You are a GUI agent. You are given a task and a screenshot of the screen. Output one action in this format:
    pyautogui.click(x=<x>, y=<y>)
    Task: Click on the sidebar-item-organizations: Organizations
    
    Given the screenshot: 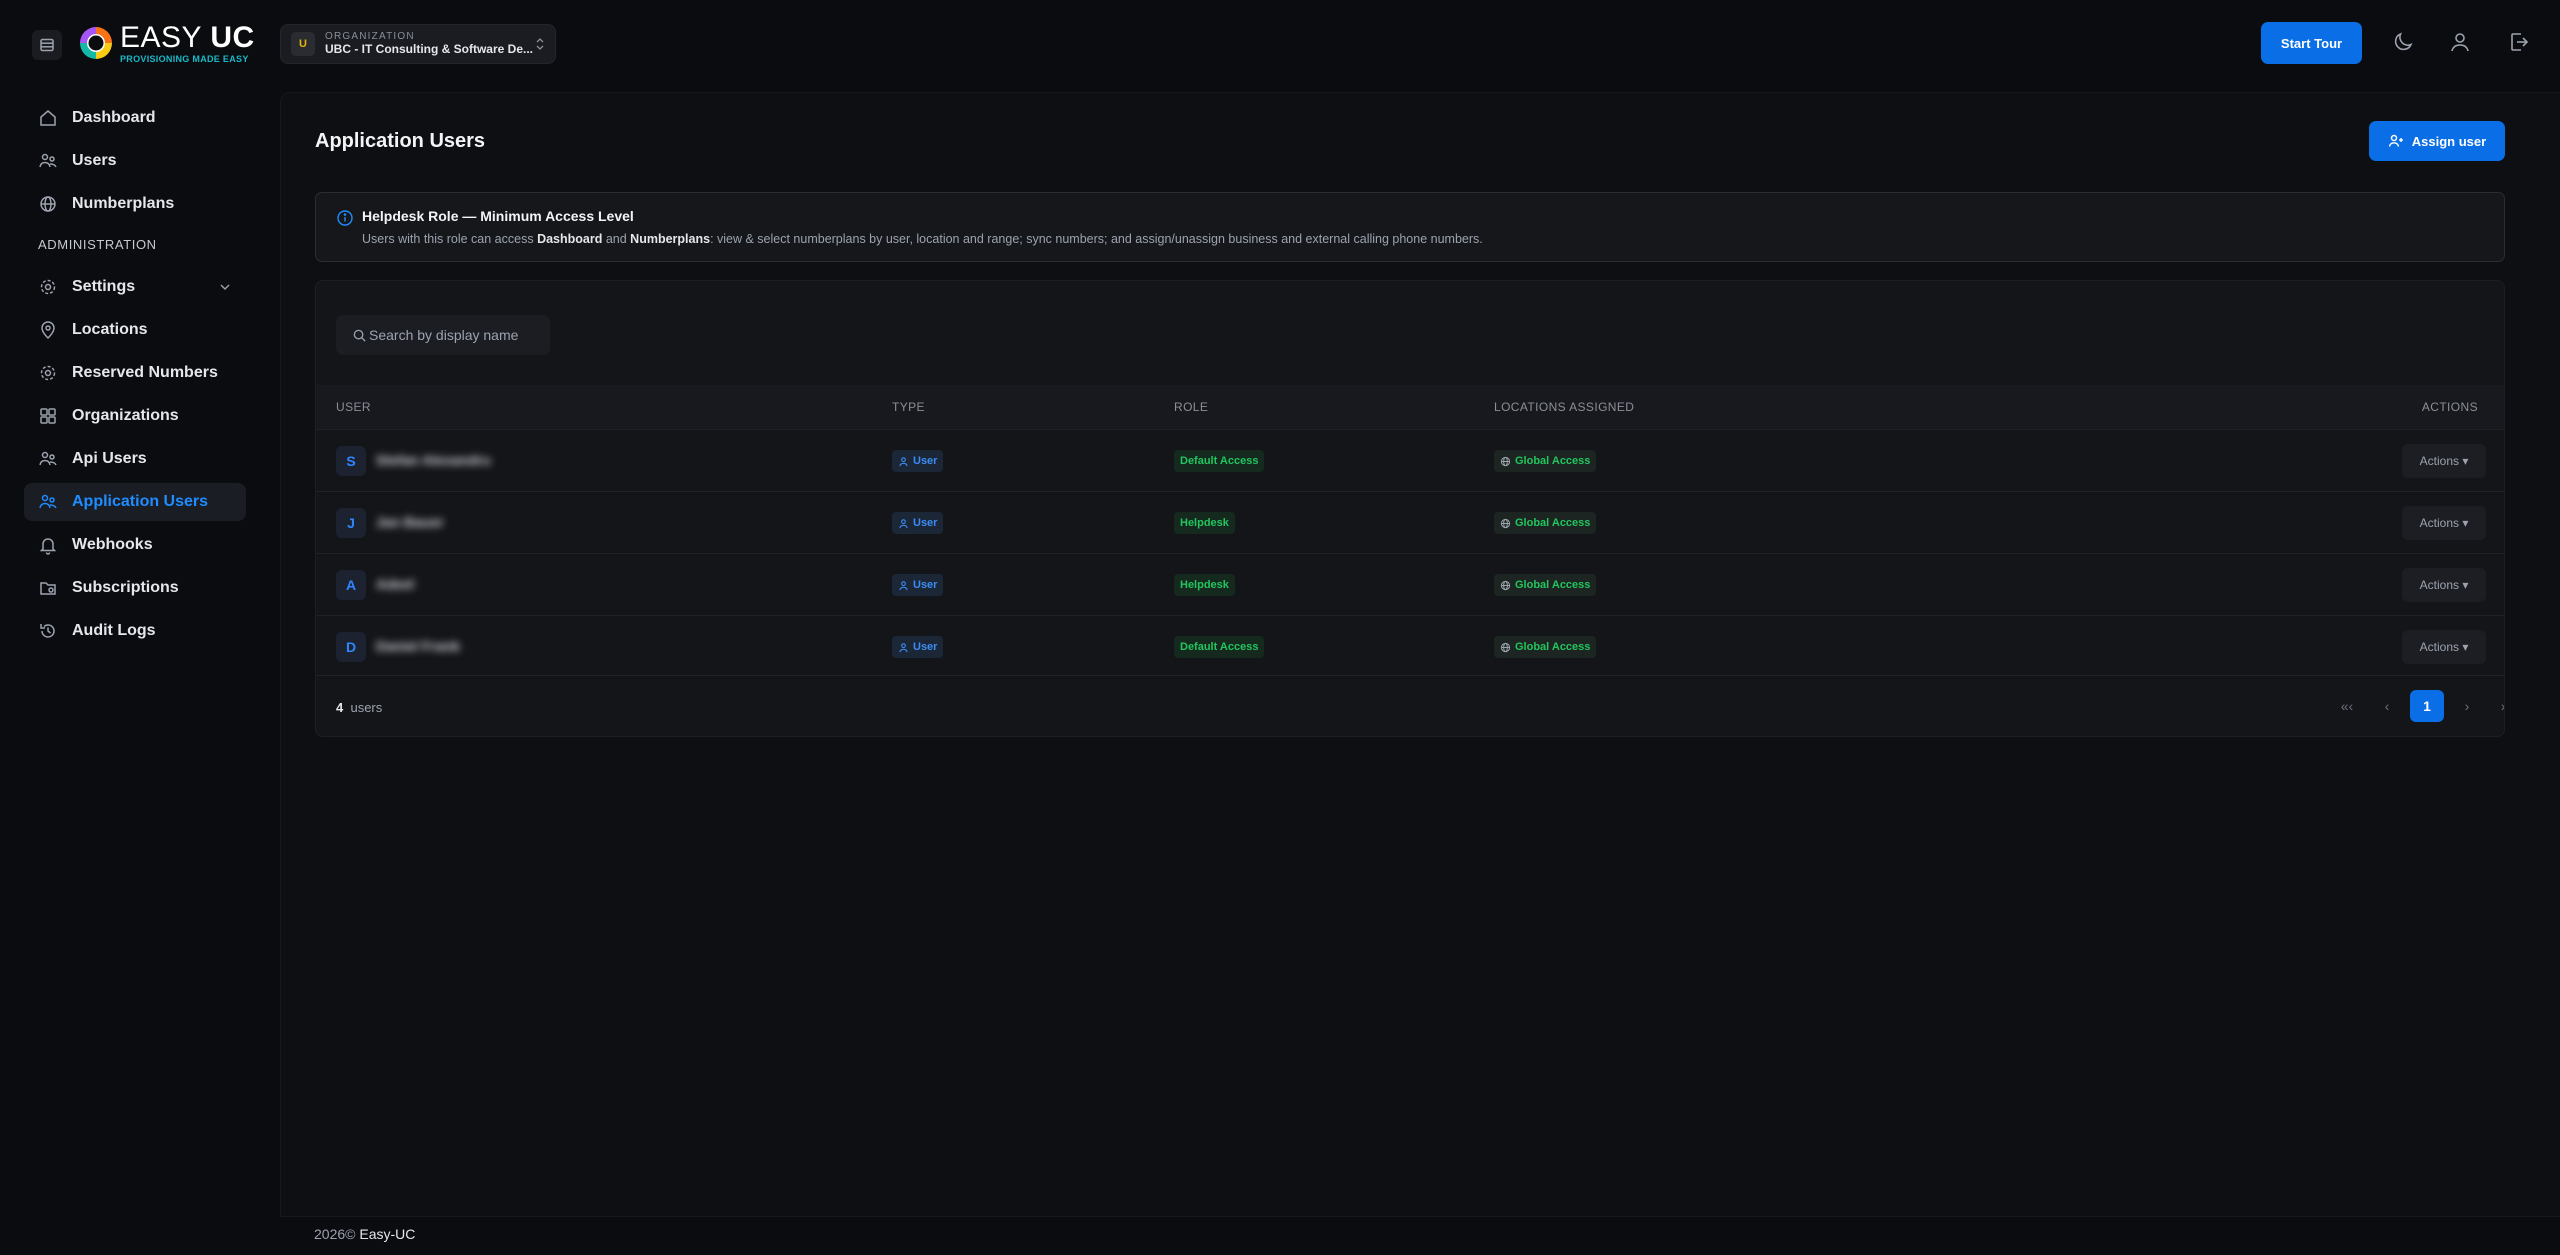 What is the action you would take?
    pyautogui.click(x=135, y=416)
    